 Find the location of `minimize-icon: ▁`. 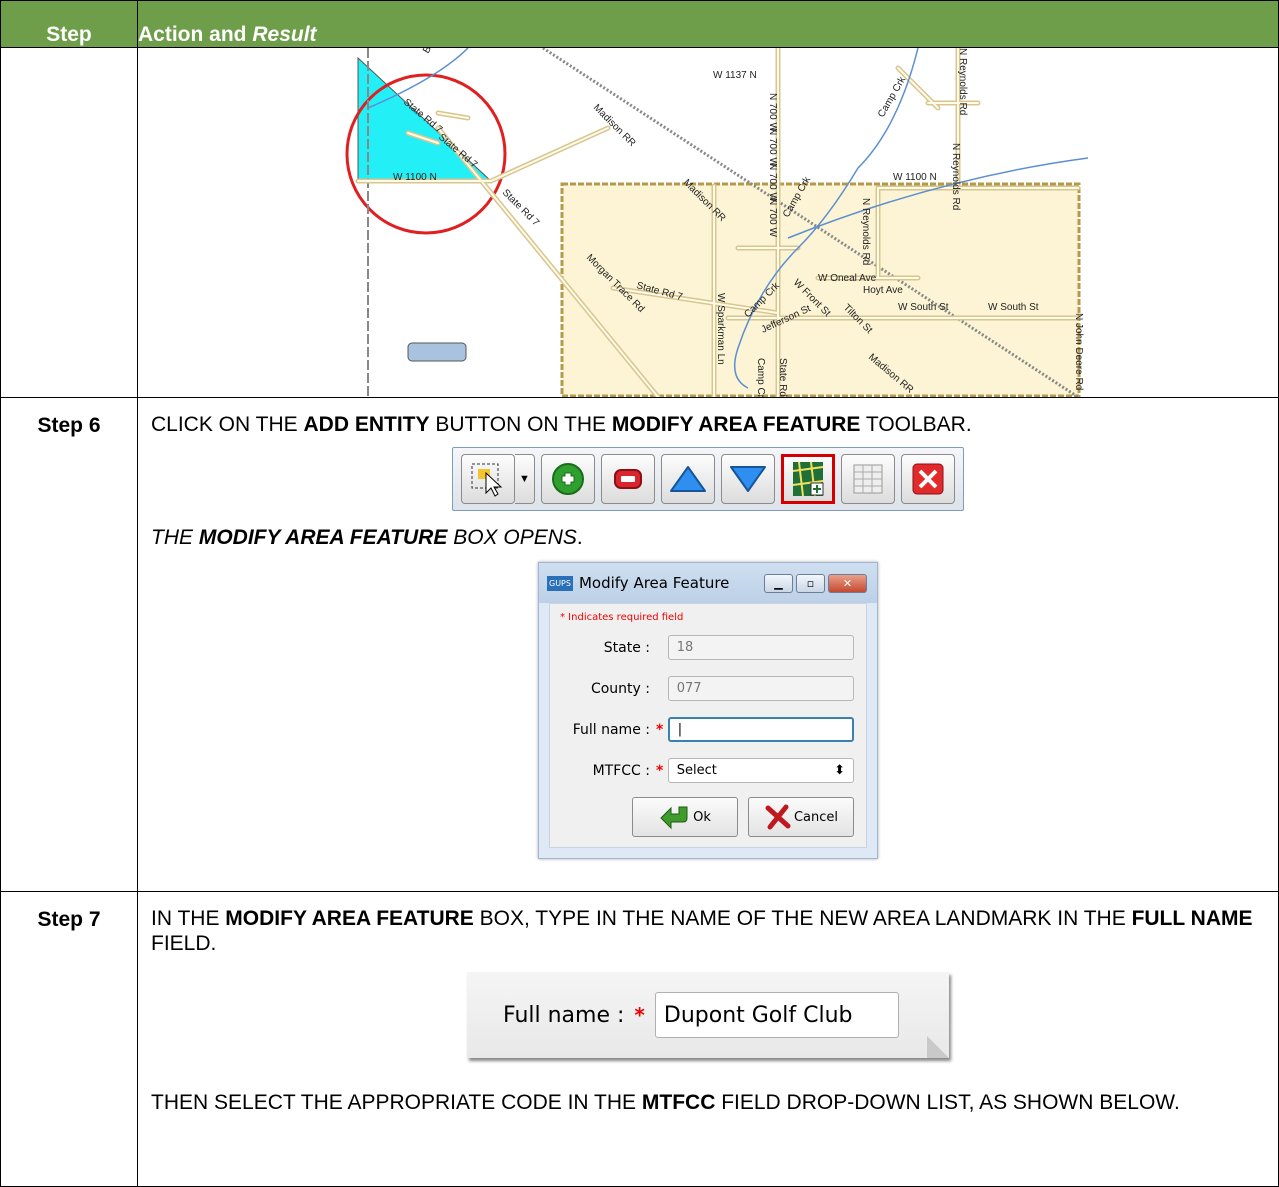

minimize-icon: ▁ is located at coordinates (778, 583).